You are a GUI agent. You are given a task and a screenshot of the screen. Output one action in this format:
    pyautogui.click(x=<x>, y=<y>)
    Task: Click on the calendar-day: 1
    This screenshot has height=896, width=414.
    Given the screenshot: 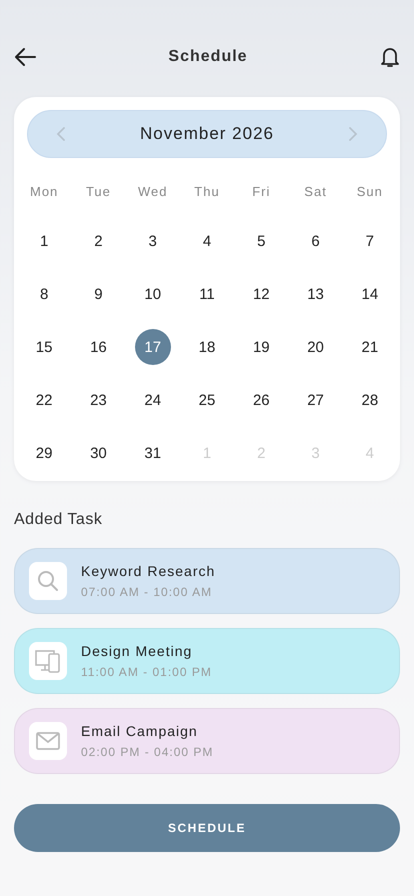 What is the action you would take?
    pyautogui.click(x=44, y=241)
    